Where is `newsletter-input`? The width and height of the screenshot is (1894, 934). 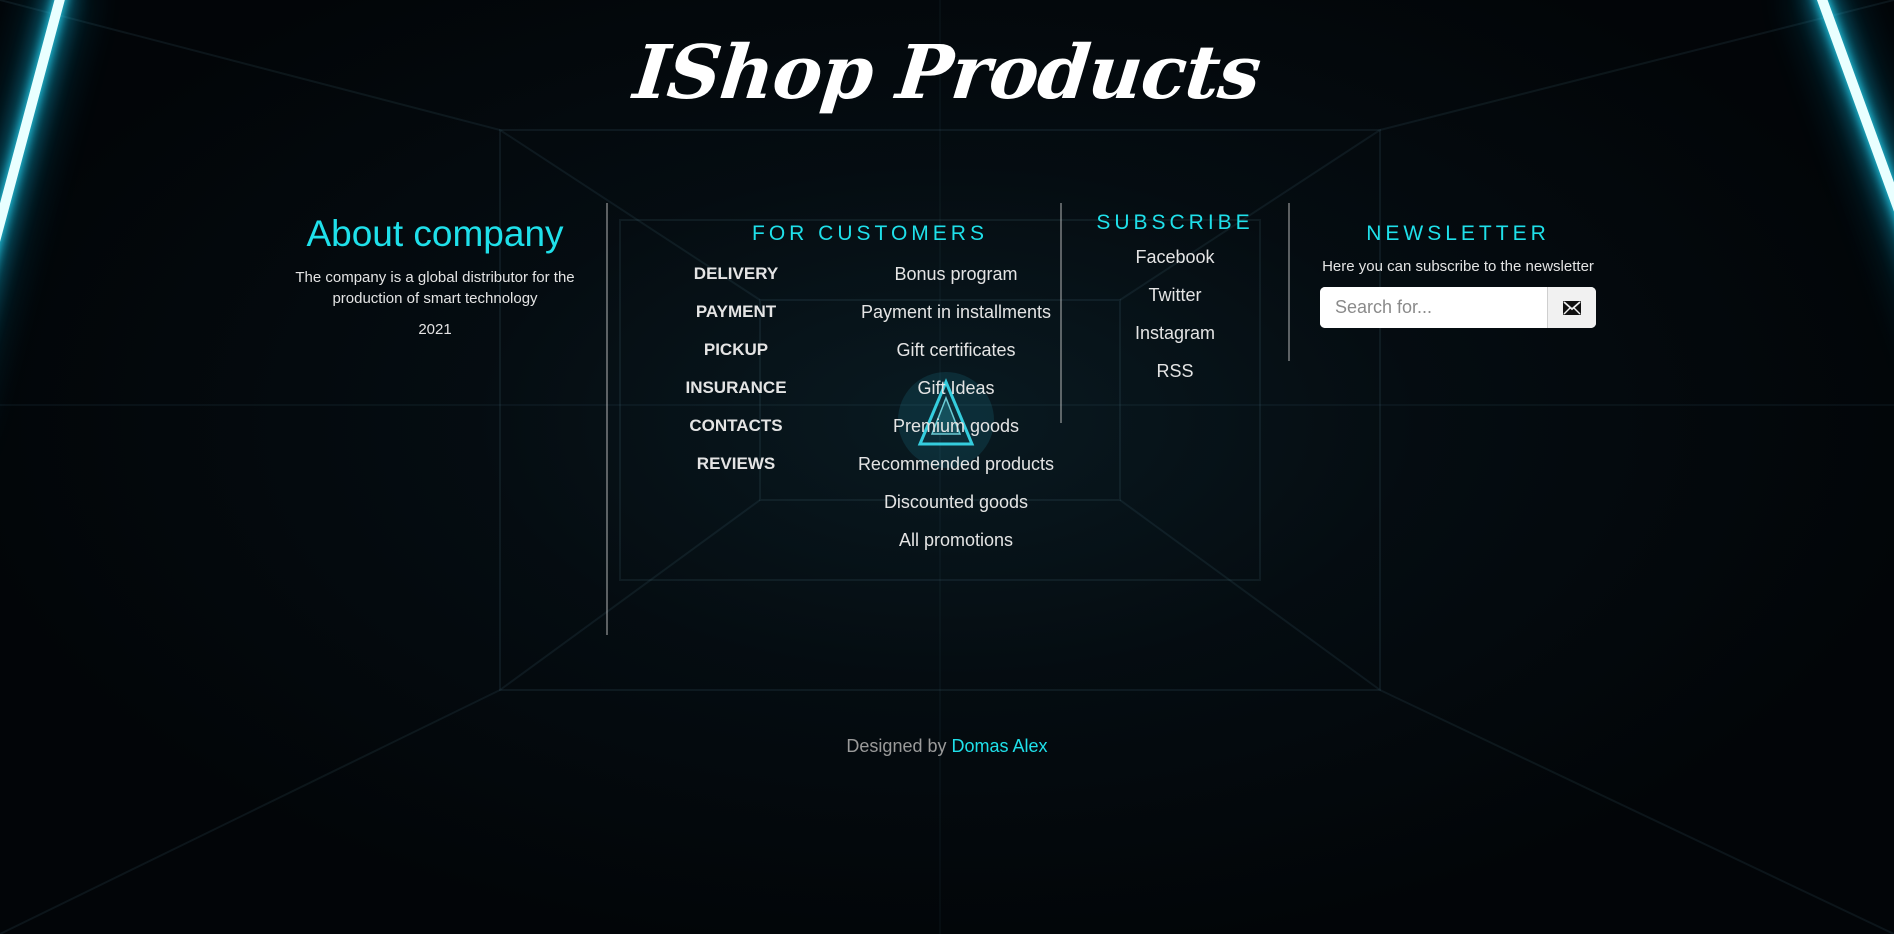
newsletter-input is located at coordinates (1433, 307).